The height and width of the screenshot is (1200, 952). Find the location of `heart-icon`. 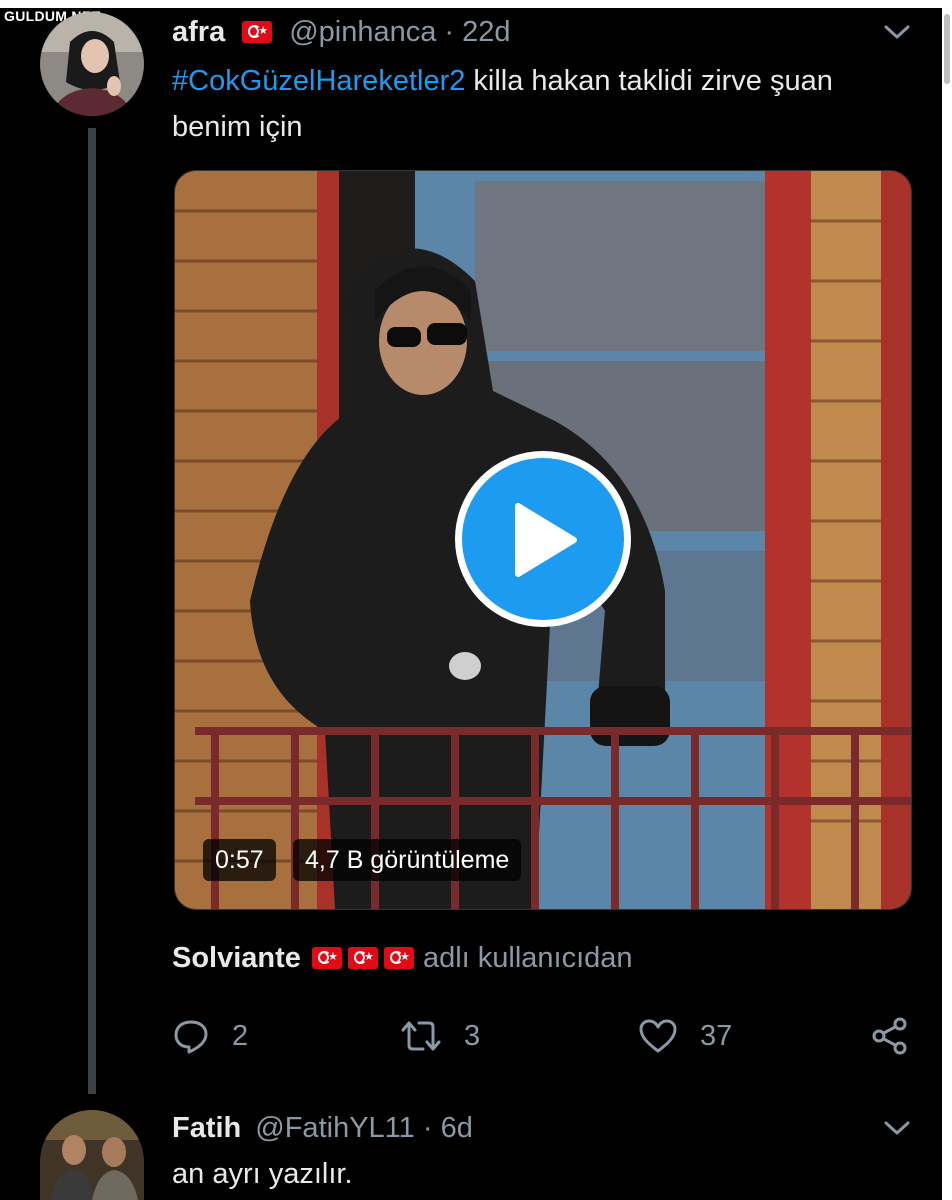

heart-icon is located at coordinates (658, 1036).